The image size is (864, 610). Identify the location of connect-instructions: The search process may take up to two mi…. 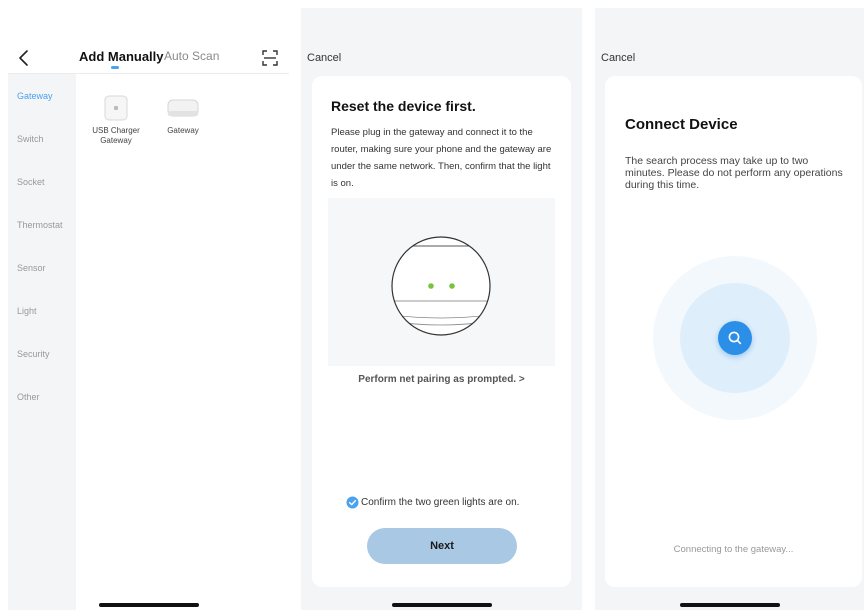
(734, 173).